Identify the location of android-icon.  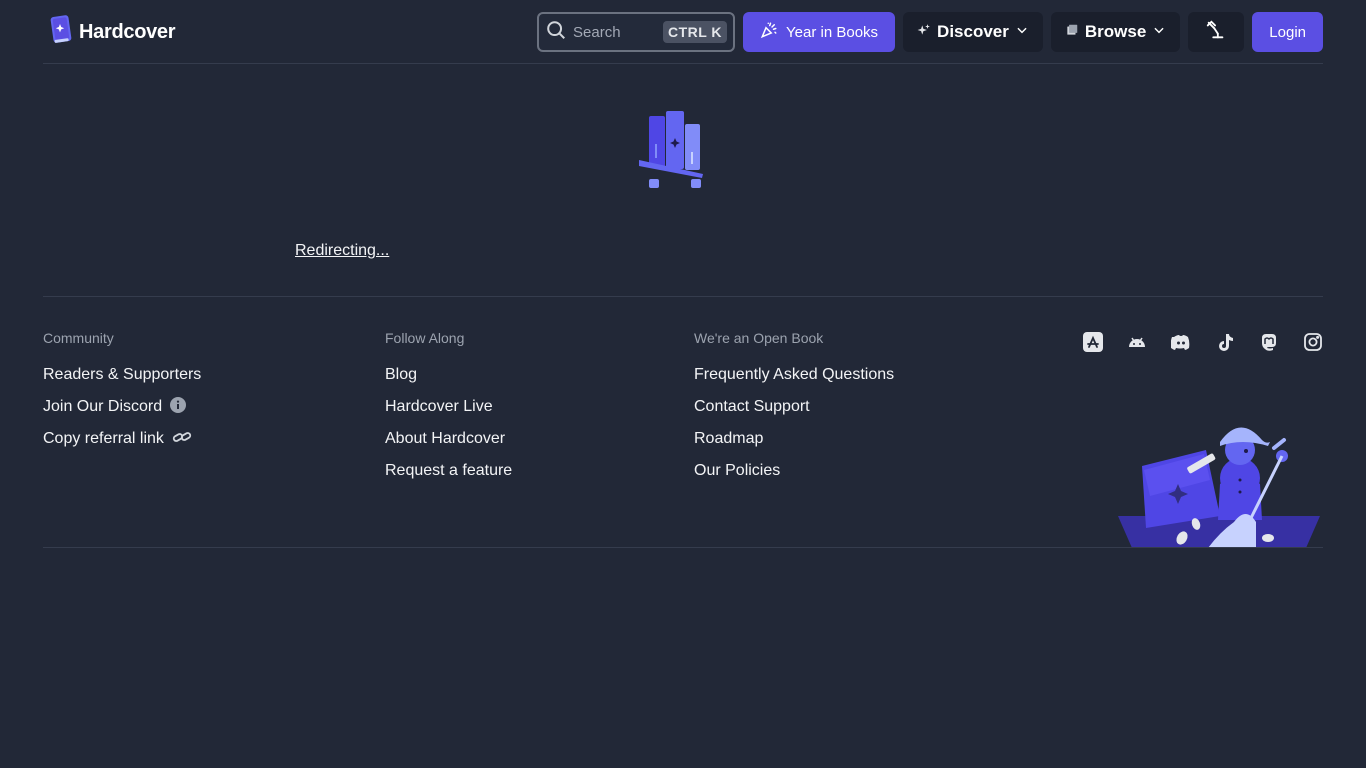
(1137, 342).